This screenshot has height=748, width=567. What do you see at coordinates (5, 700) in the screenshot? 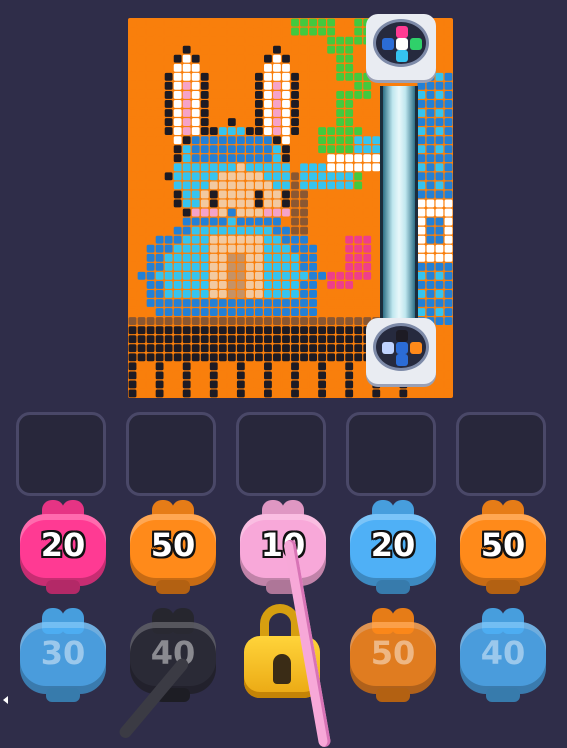
I see `back-arrow-icon` at bounding box center [5, 700].